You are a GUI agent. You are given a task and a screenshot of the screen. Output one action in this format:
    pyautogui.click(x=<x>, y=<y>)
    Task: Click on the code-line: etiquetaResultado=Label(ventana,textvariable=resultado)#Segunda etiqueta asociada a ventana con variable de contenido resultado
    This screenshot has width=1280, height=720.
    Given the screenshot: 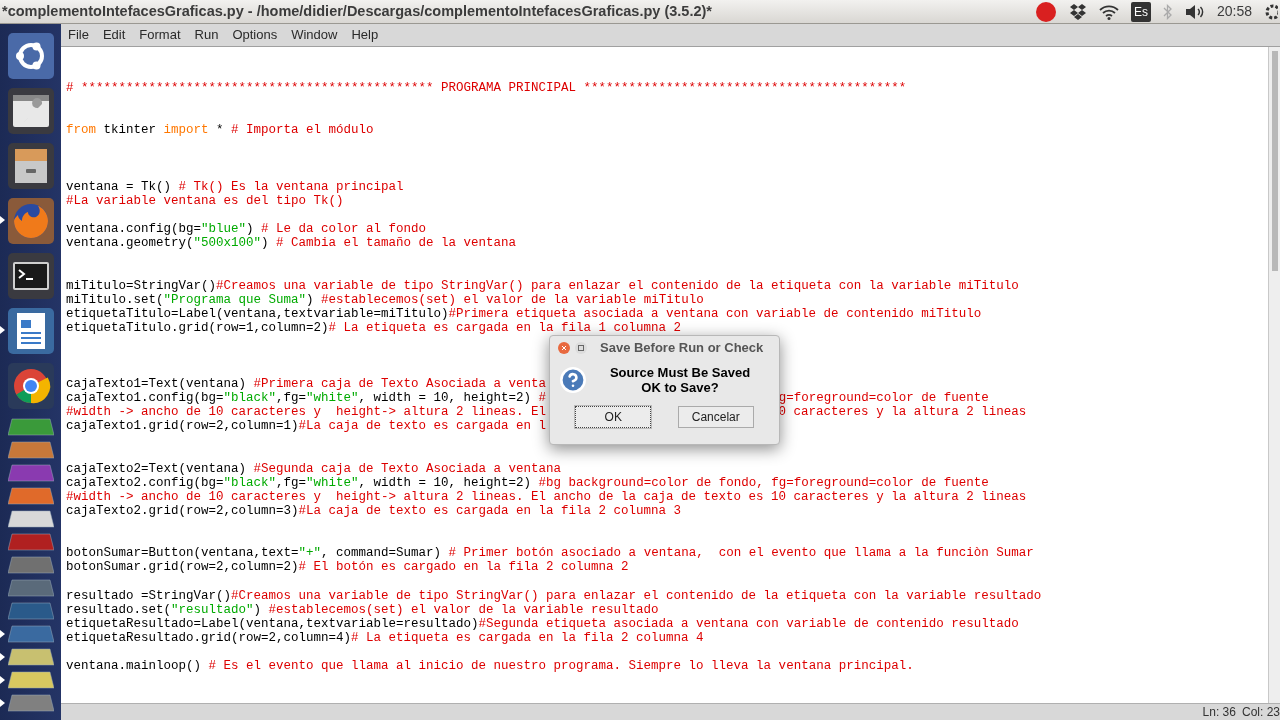 What is the action you would take?
    pyautogui.click(x=542, y=623)
    